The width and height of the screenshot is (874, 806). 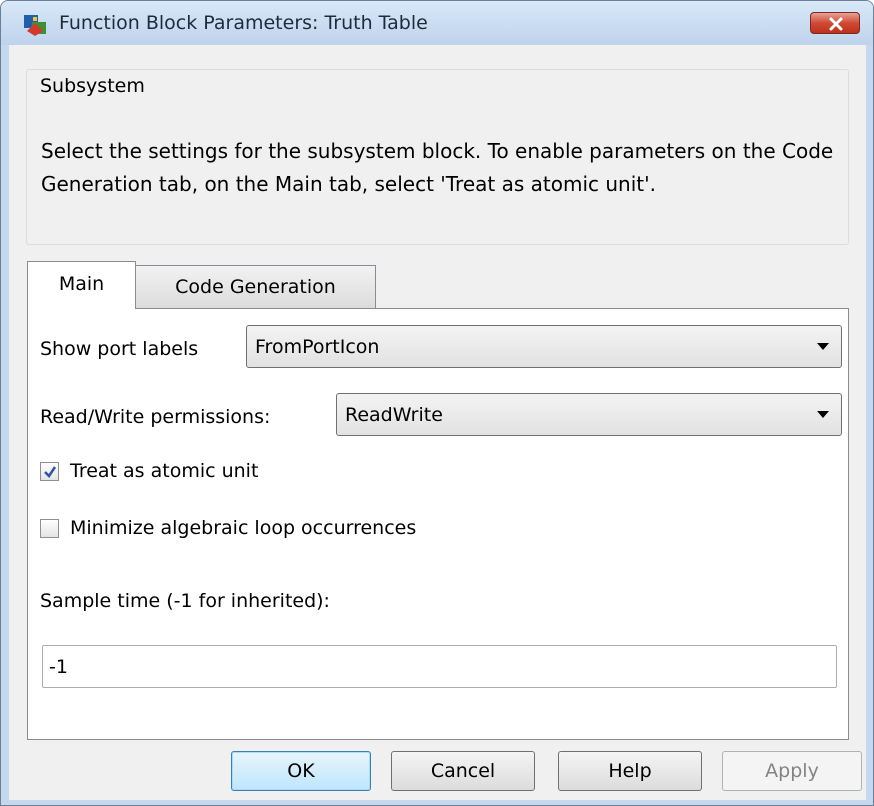 I want to click on group-title: Subsystem, so click(x=92, y=86).